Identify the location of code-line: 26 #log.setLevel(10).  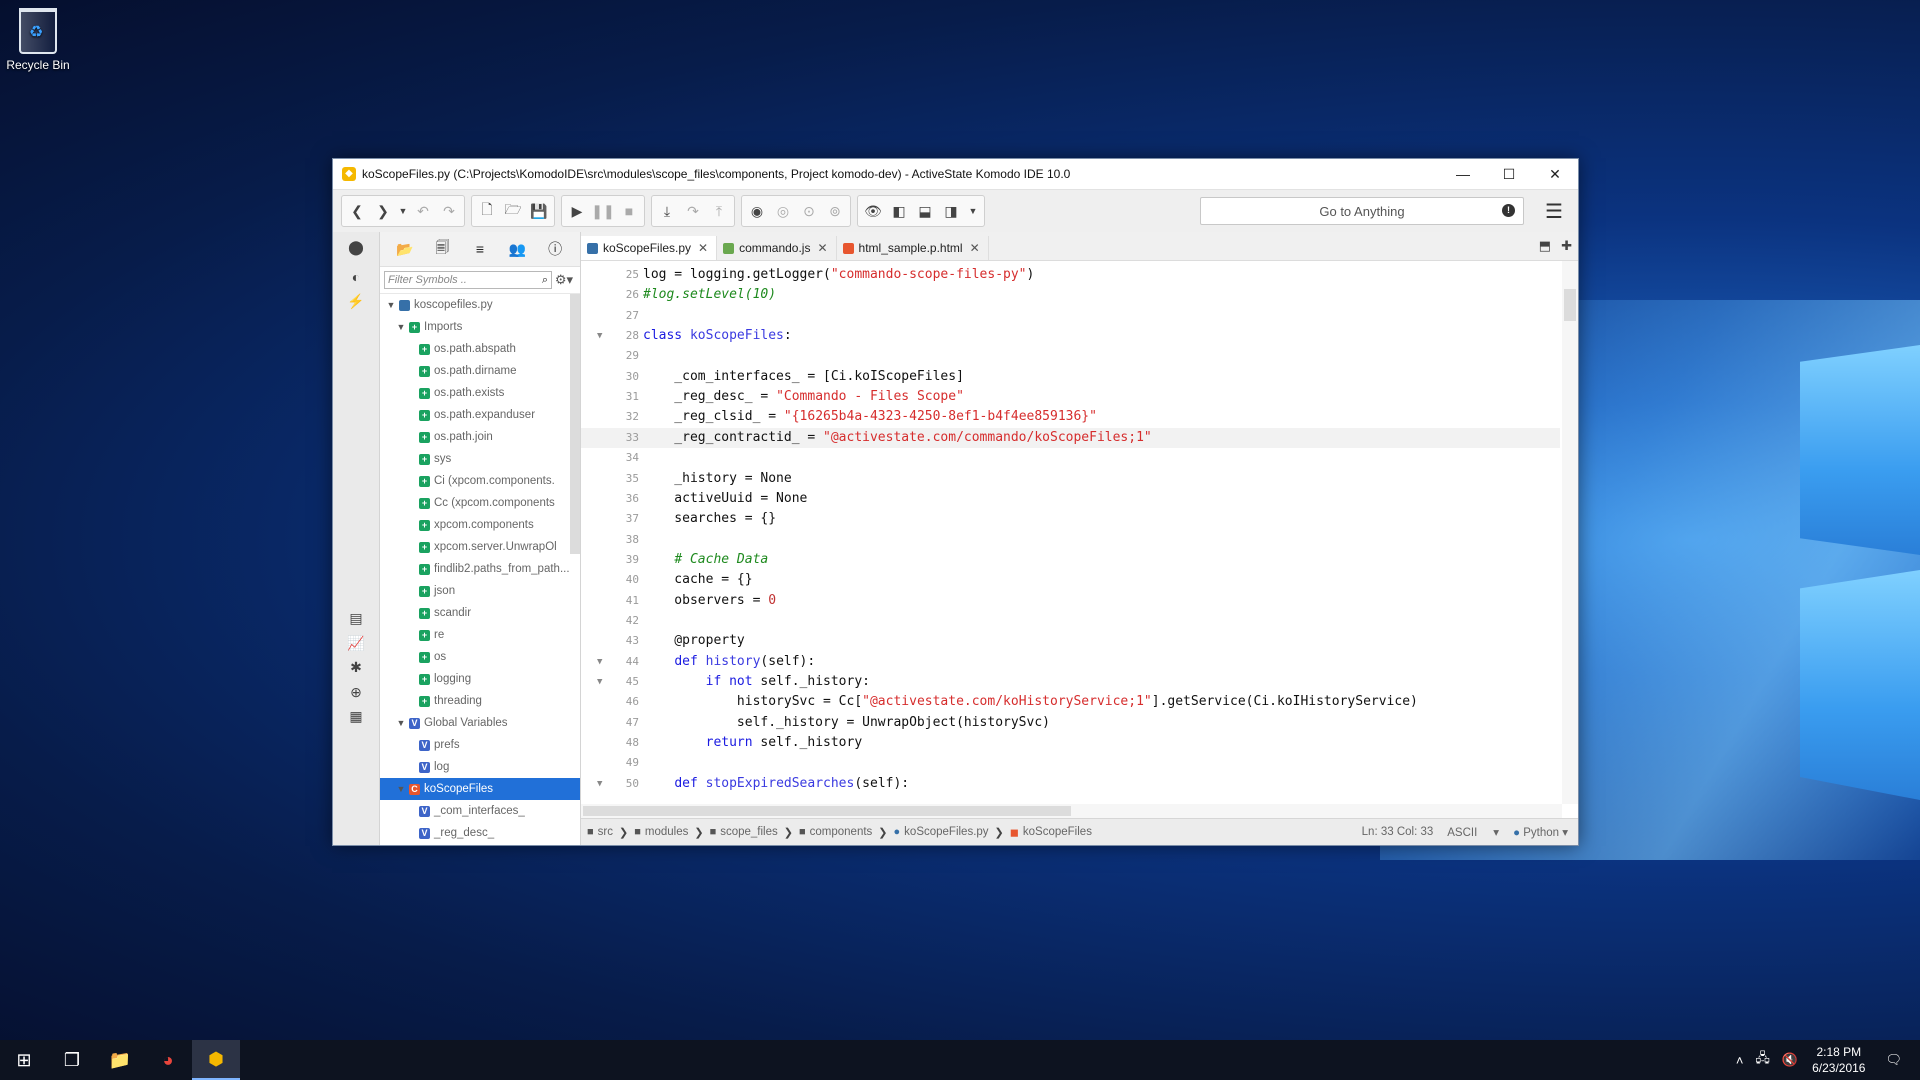
(1070, 295).